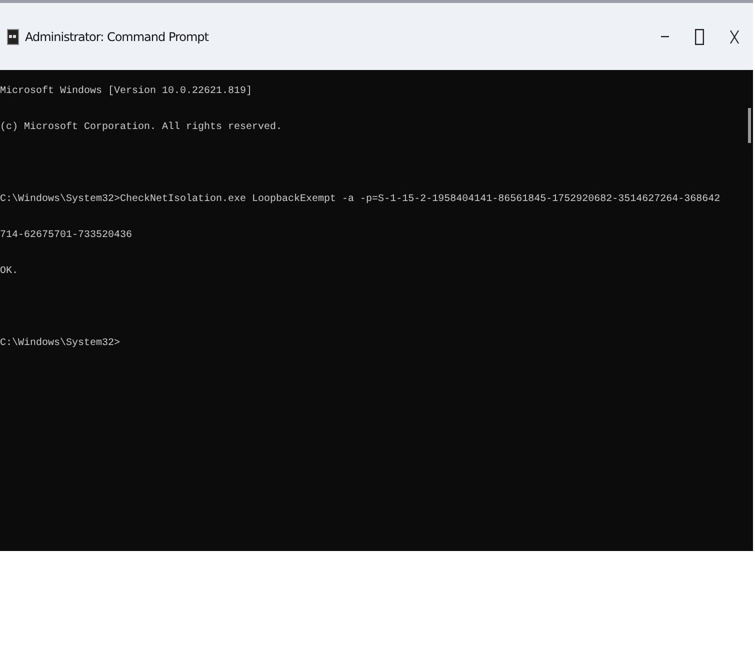 Image resolution: width=755 pixels, height=648 pixels. Describe the element at coordinates (360, 199) in the screenshot. I see `console-line: C:\Windows\System32>CheckNetIsolation.exe LoopbackExempt -a -p=S-1-15-2-1958404141-86561845-1752920682-3514627264-368642` at that location.